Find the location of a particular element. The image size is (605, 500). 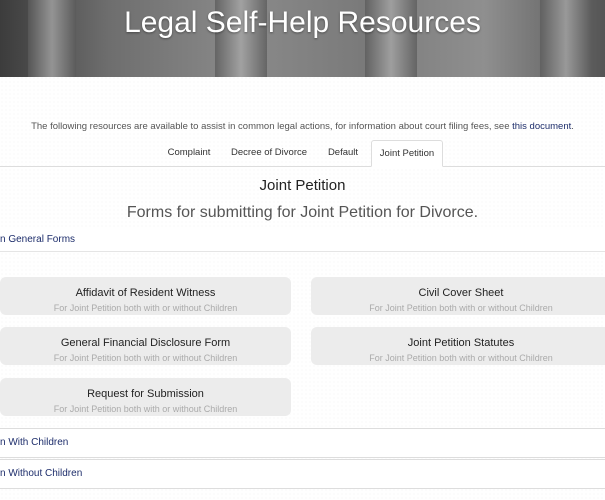

card-title: Request for Submission is located at coordinates (145, 394).